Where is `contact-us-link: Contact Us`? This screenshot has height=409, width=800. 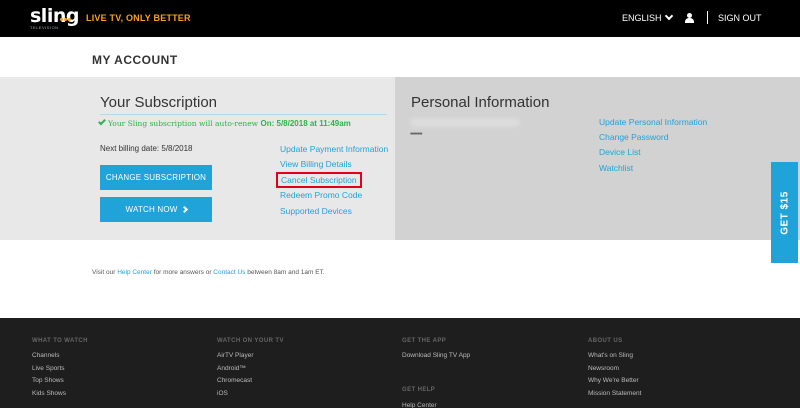 contact-us-link: Contact Us is located at coordinates (229, 272).